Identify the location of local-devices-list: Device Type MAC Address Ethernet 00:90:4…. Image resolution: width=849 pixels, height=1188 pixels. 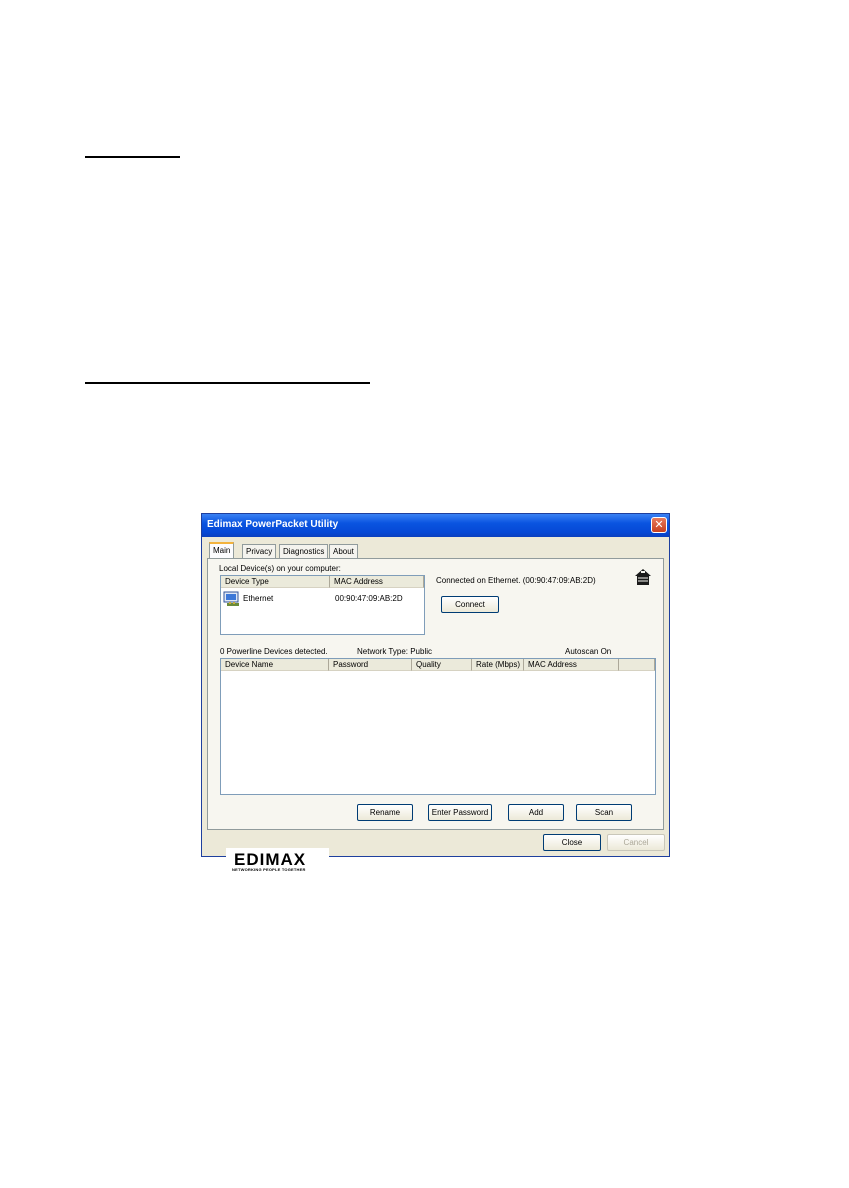
(322, 605).